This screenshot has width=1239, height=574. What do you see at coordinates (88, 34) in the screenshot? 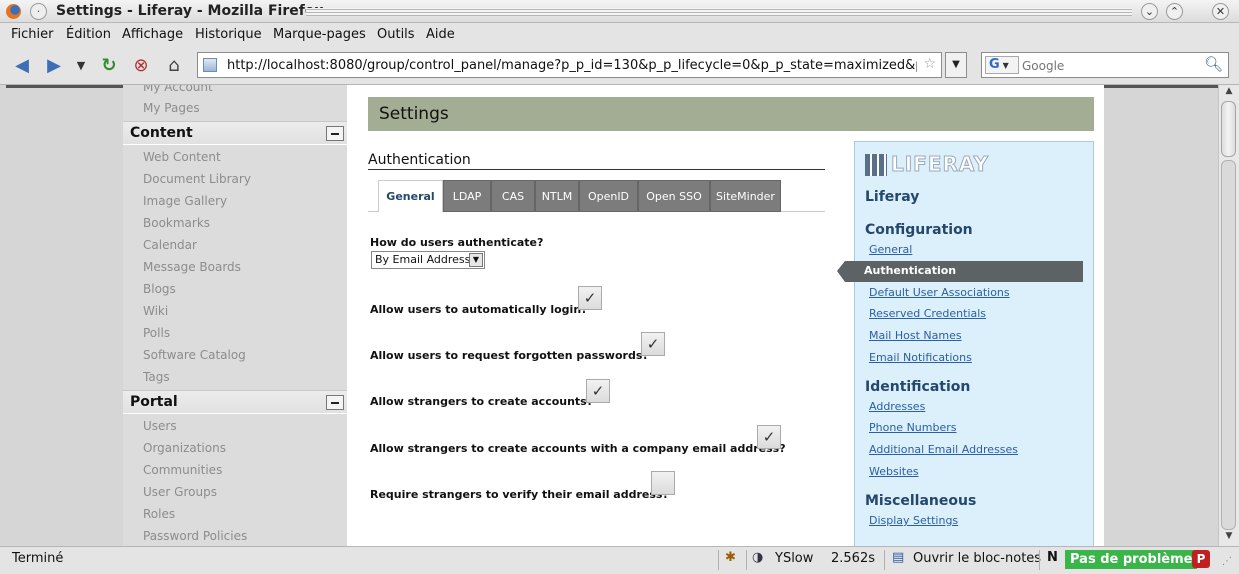
I see `menu-edition: Édition` at bounding box center [88, 34].